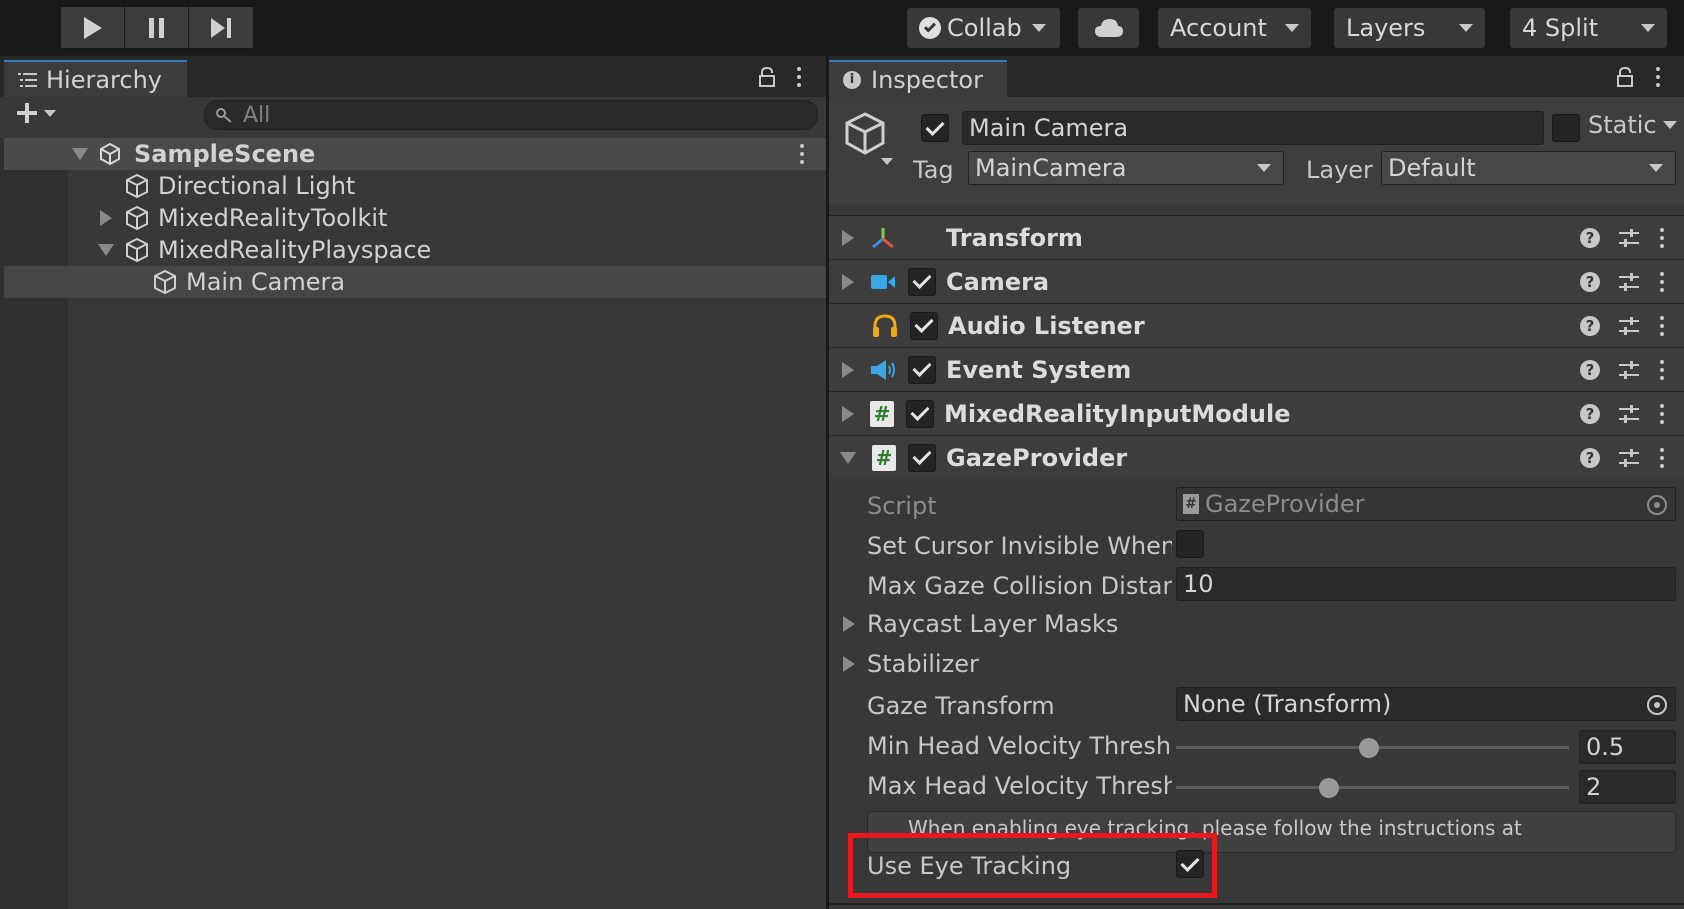 The height and width of the screenshot is (909, 1684). What do you see at coordinates (1108, 28) in the screenshot?
I see `cloud-button` at bounding box center [1108, 28].